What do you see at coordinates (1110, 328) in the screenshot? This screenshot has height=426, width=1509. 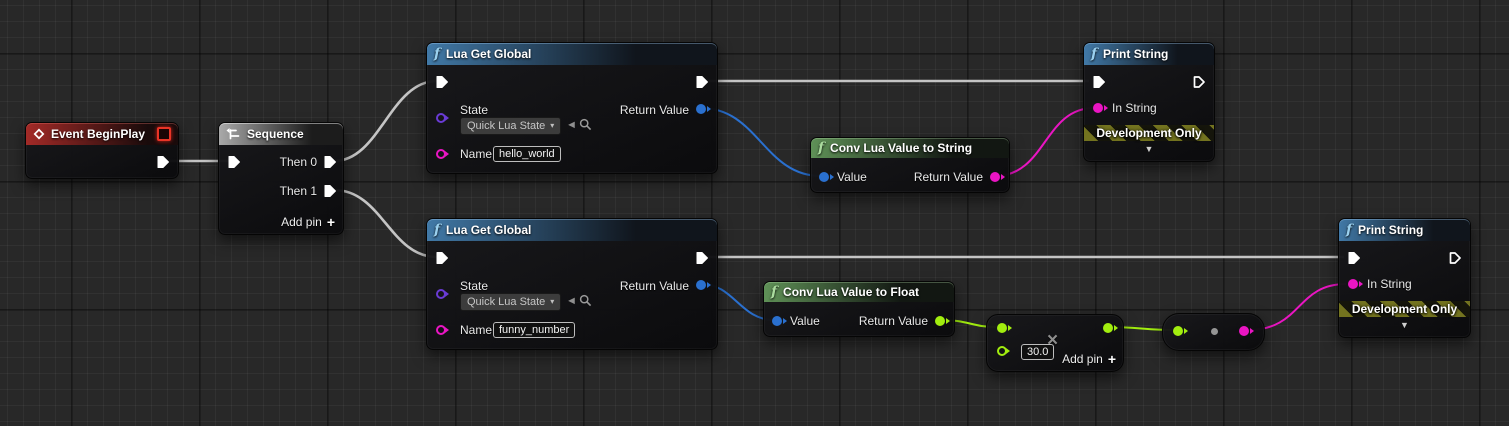 I see `multiply-output-pin` at bounding box center [1110, 328].